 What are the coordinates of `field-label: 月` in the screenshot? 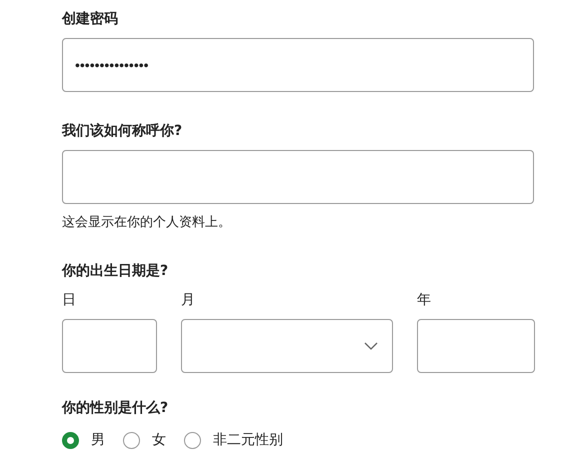 It's located at (188, 300).